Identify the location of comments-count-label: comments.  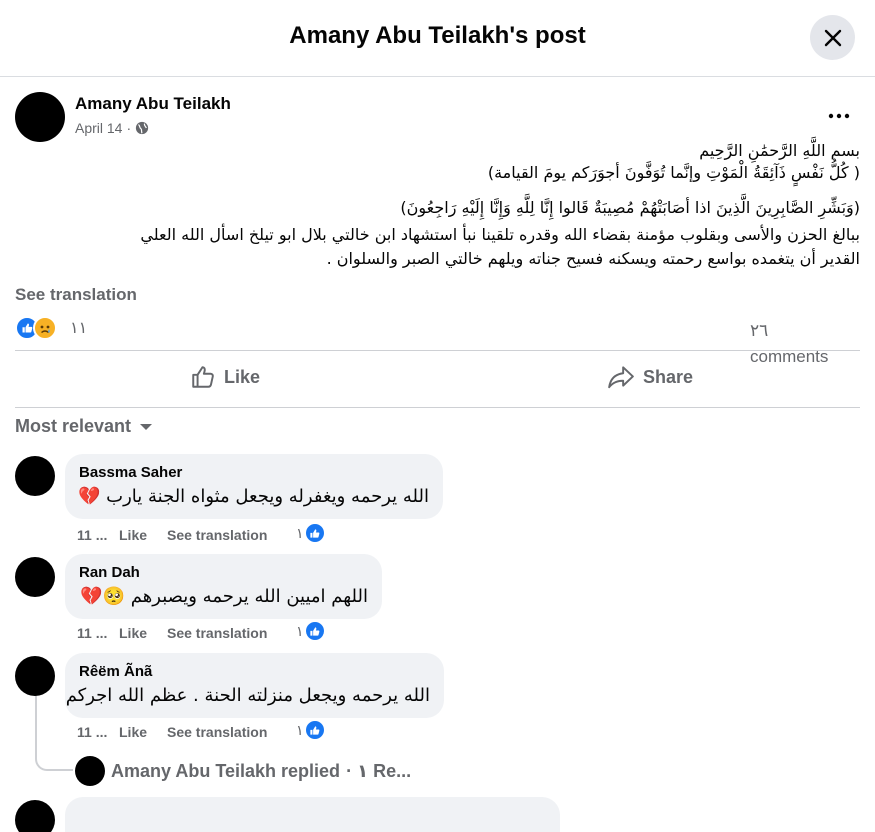
(789, 356).